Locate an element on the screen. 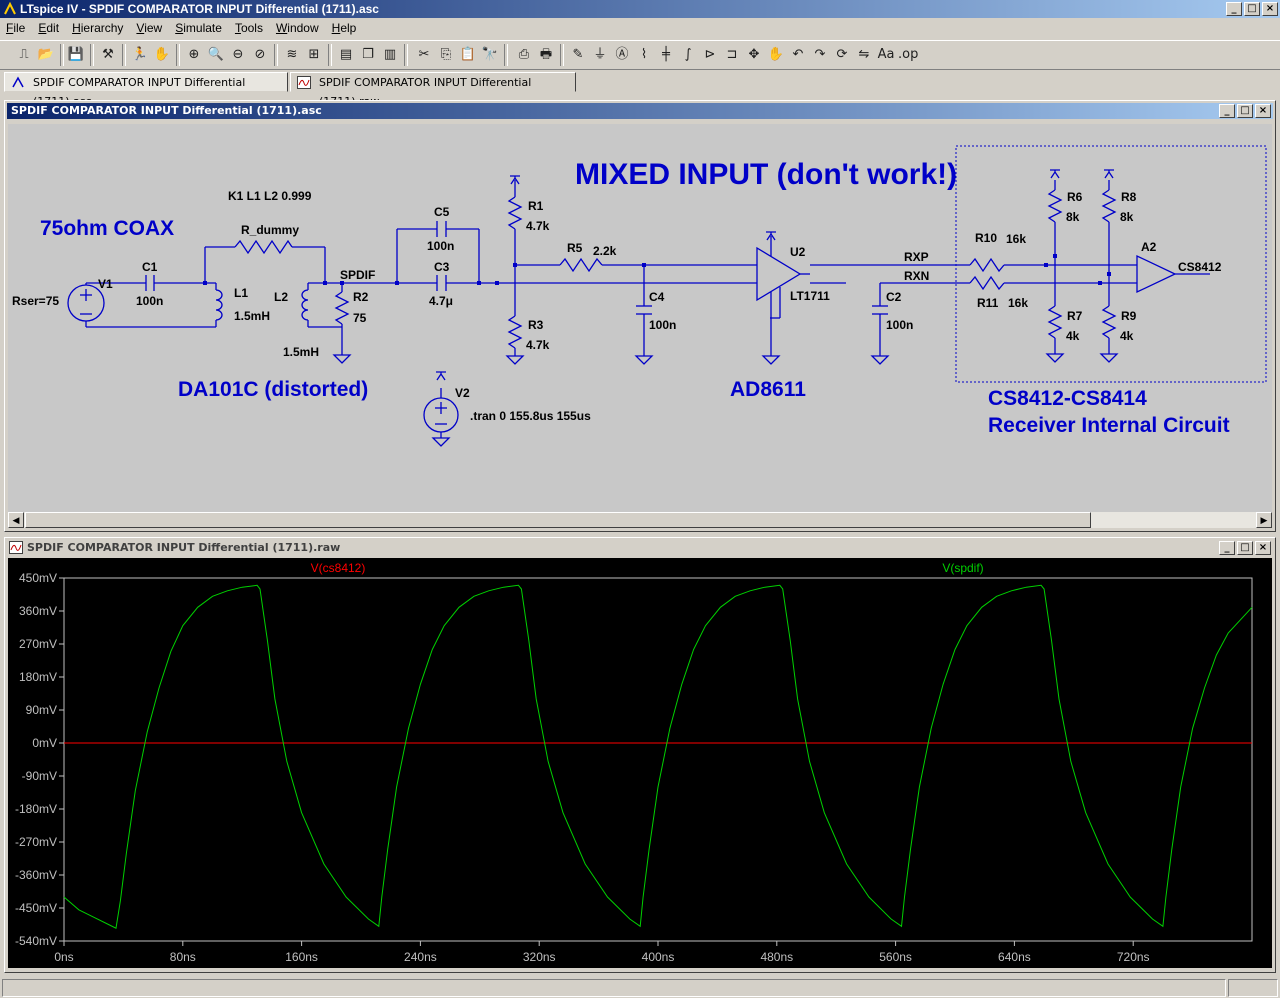 The image size is (1280, 998). y-tick-label: 90mV is located at coordinates (41, 710).